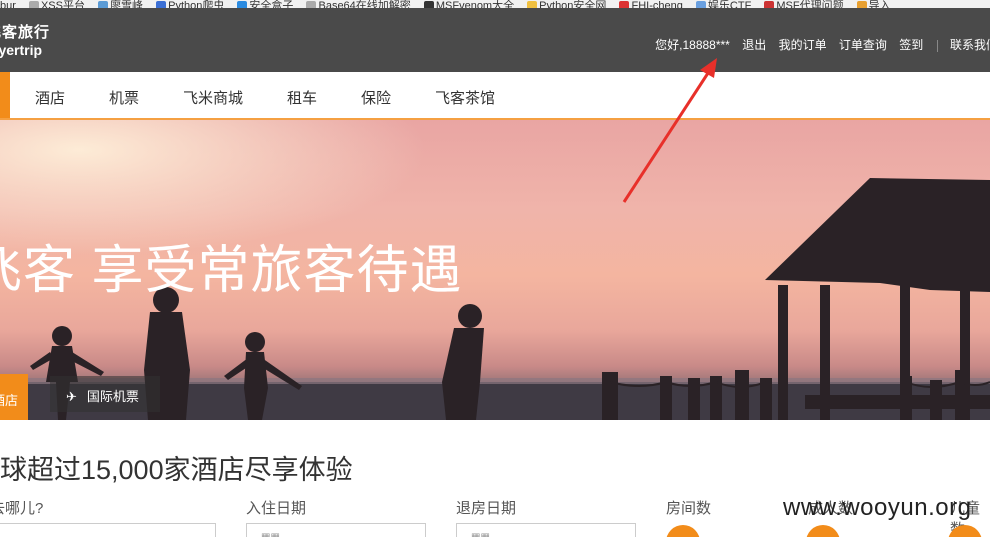  What do you see at coordinates (276, 508) in the screenshot?
I see `checkin-label: 入住日期` at bounding box center [276, 508].